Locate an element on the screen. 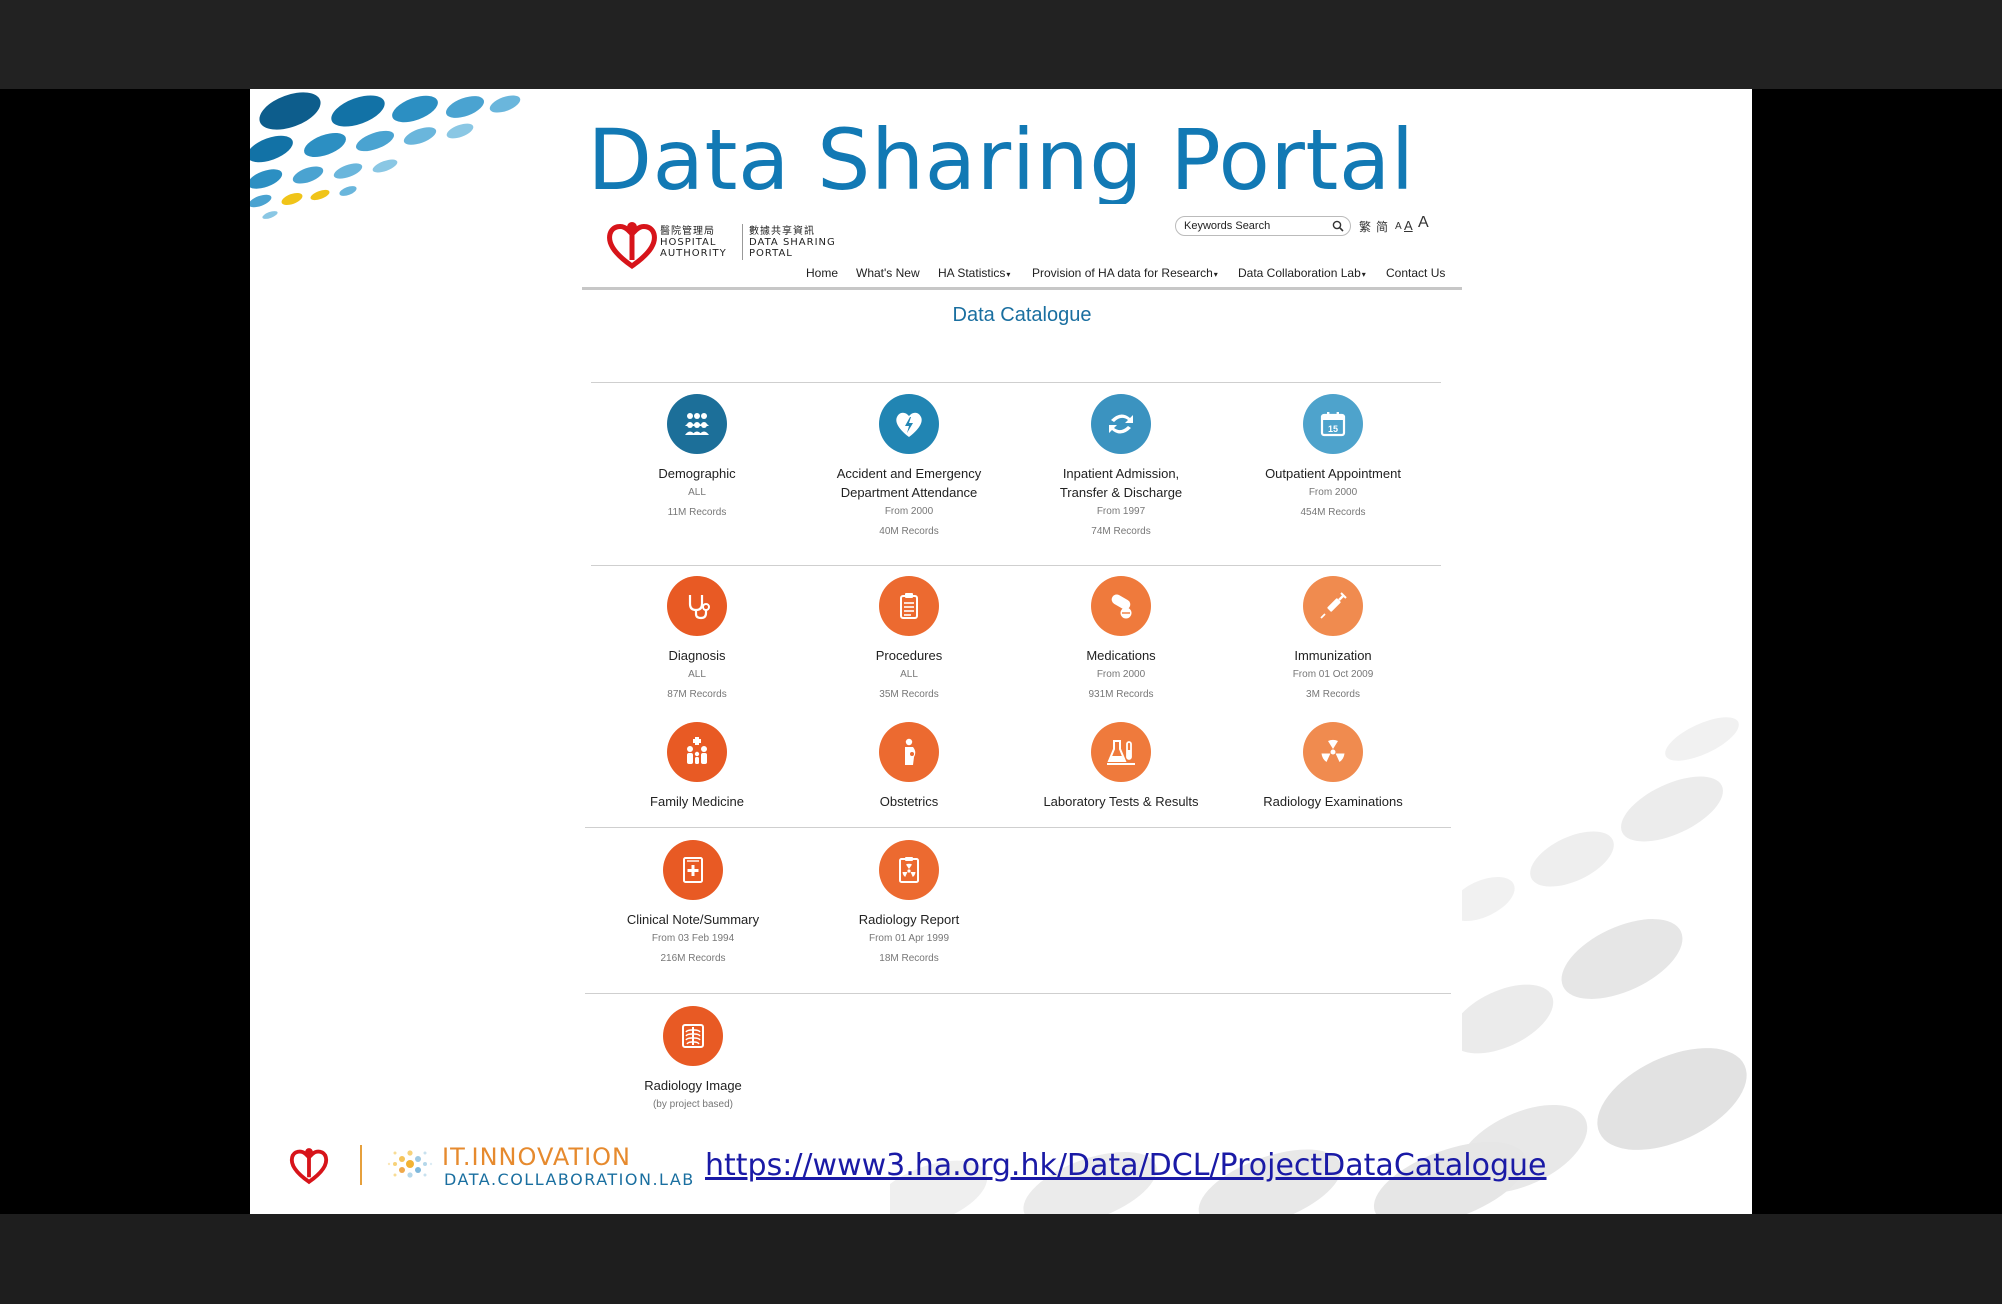 Image resolution: width=2002 pixels, height=1304 pixels. portal-name-zh: 數據共享資訊 is located at coordinates (782, 231).